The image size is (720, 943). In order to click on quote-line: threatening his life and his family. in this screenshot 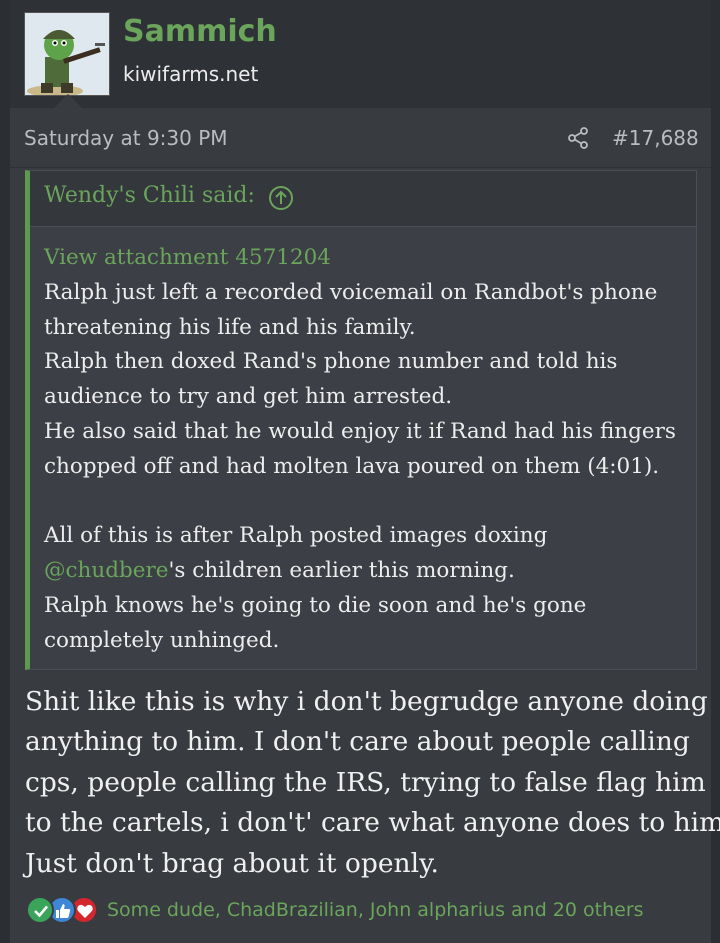, I will do `click(230, 327)`.